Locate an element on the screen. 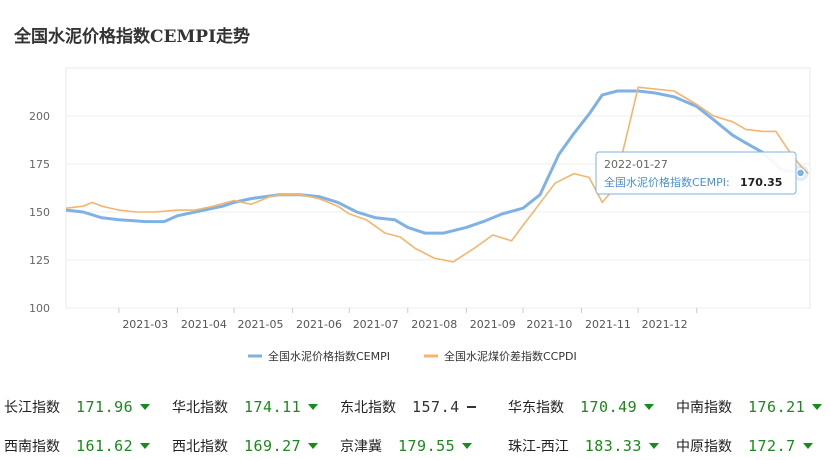 This screenshot has height=460, width=830. index-name: 中原指数 is located at coordinates (704, 447).